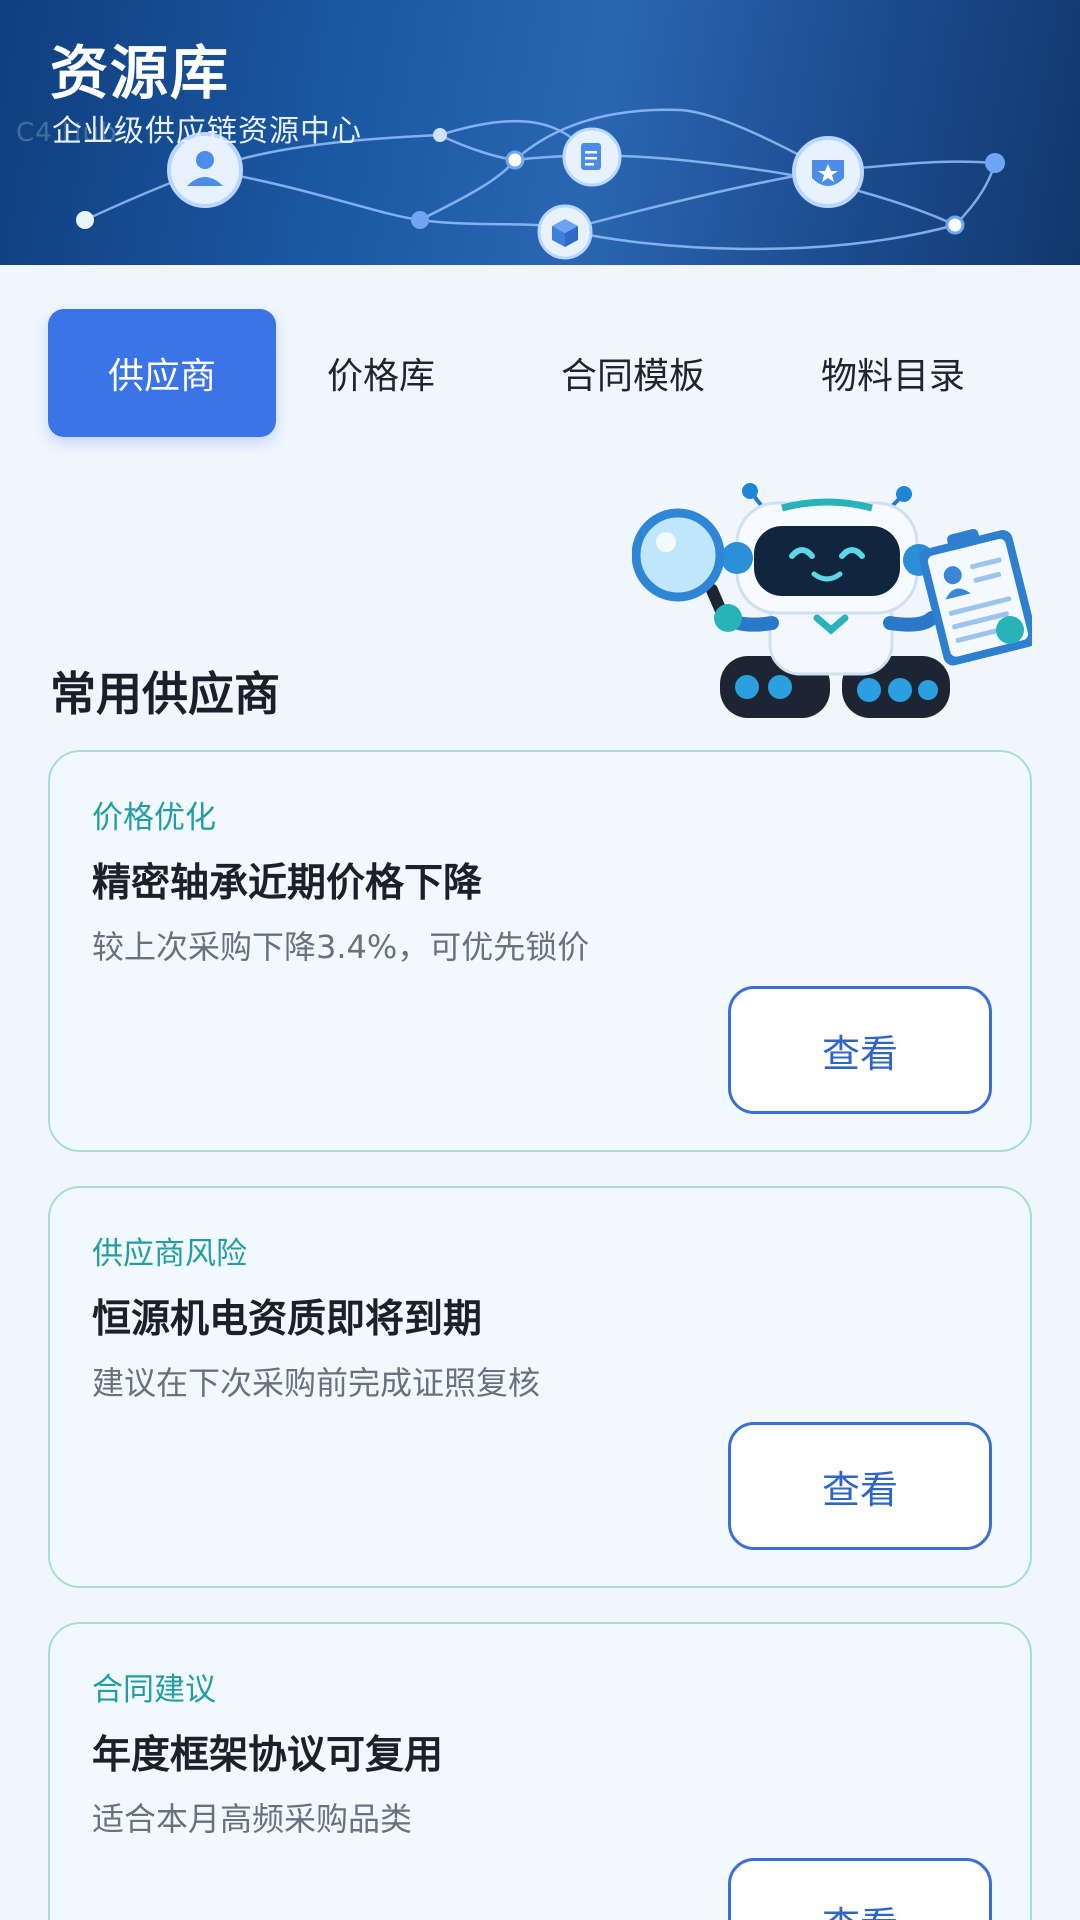 The width and height of the screenshot is (1080, 1920). What do you see at coordinates (268, 1755) in the screenshot?
I see `card-title: 年度框架协议可复用` at bounding box center [268, 1755].